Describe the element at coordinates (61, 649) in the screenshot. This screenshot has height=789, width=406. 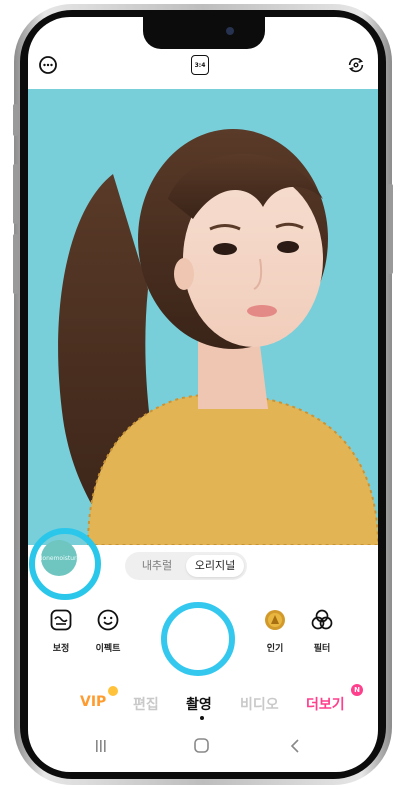
I see `retouch-label: 보정` at that location.